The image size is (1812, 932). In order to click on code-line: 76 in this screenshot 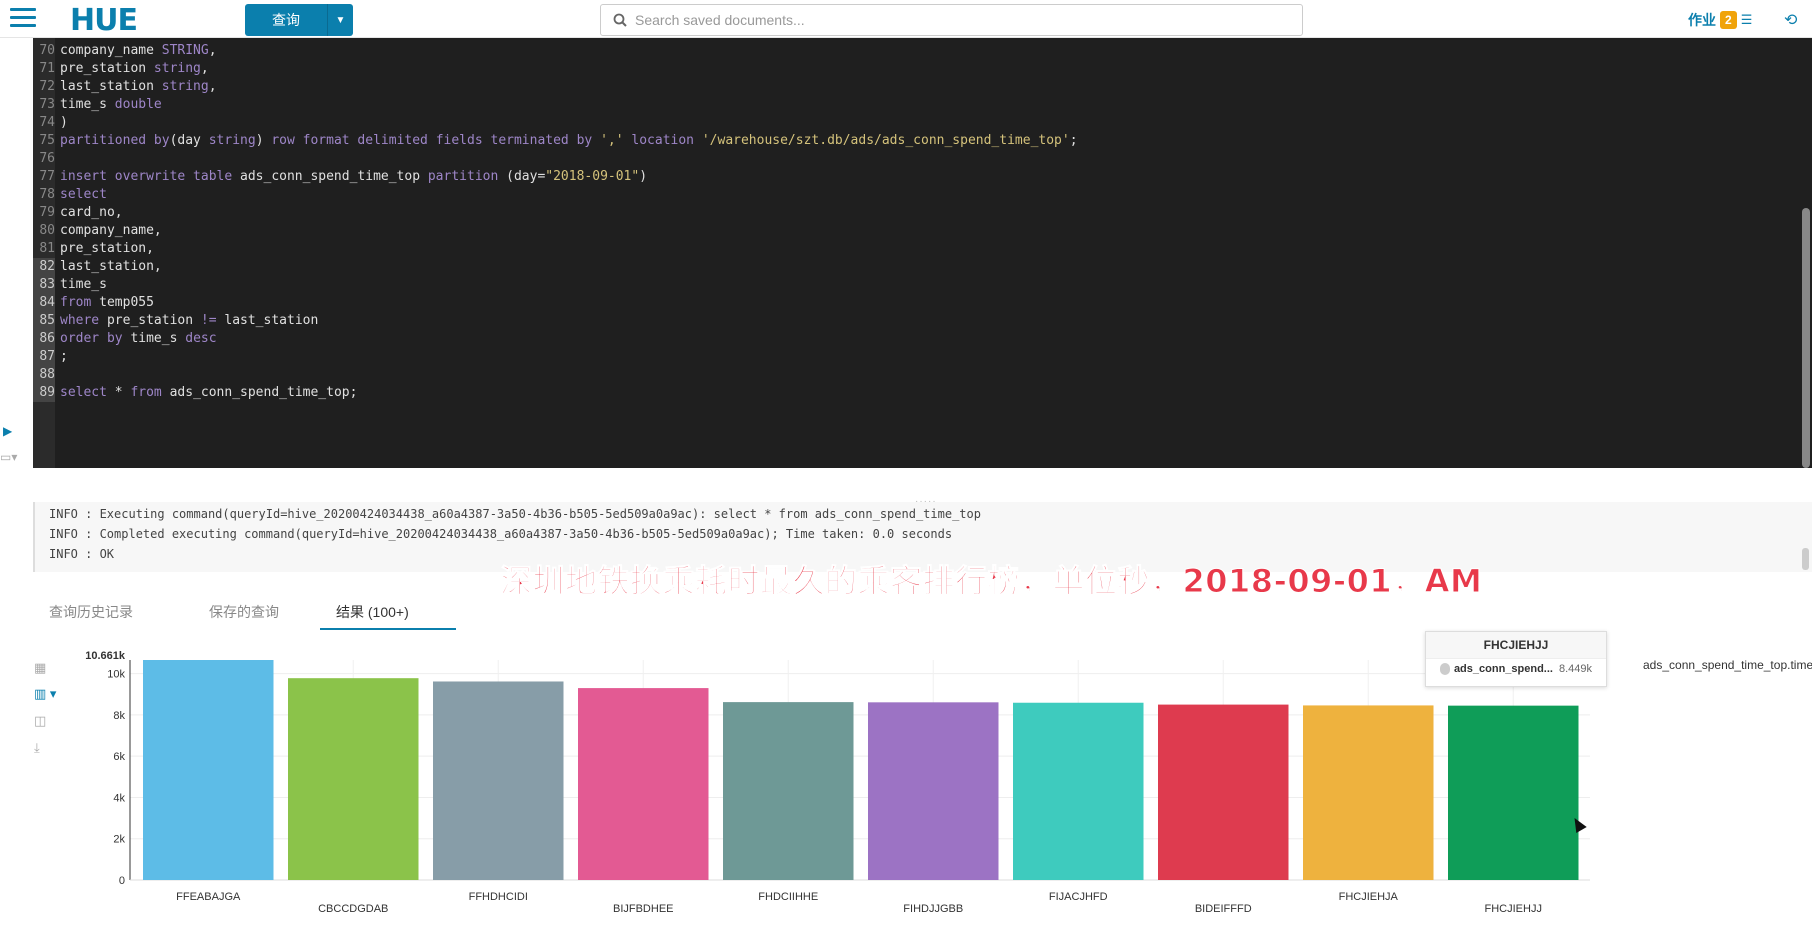, I will do `click(555, 159)`.